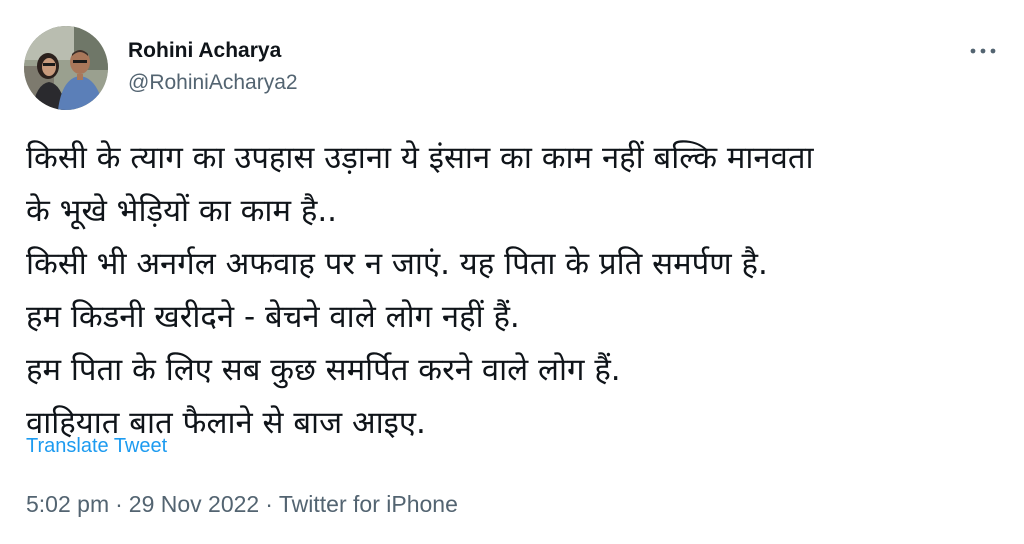 Image resolution: width=1024 pixels, height=544 pixels. I want to click on more-horizontal-icon, so click(983, 51).